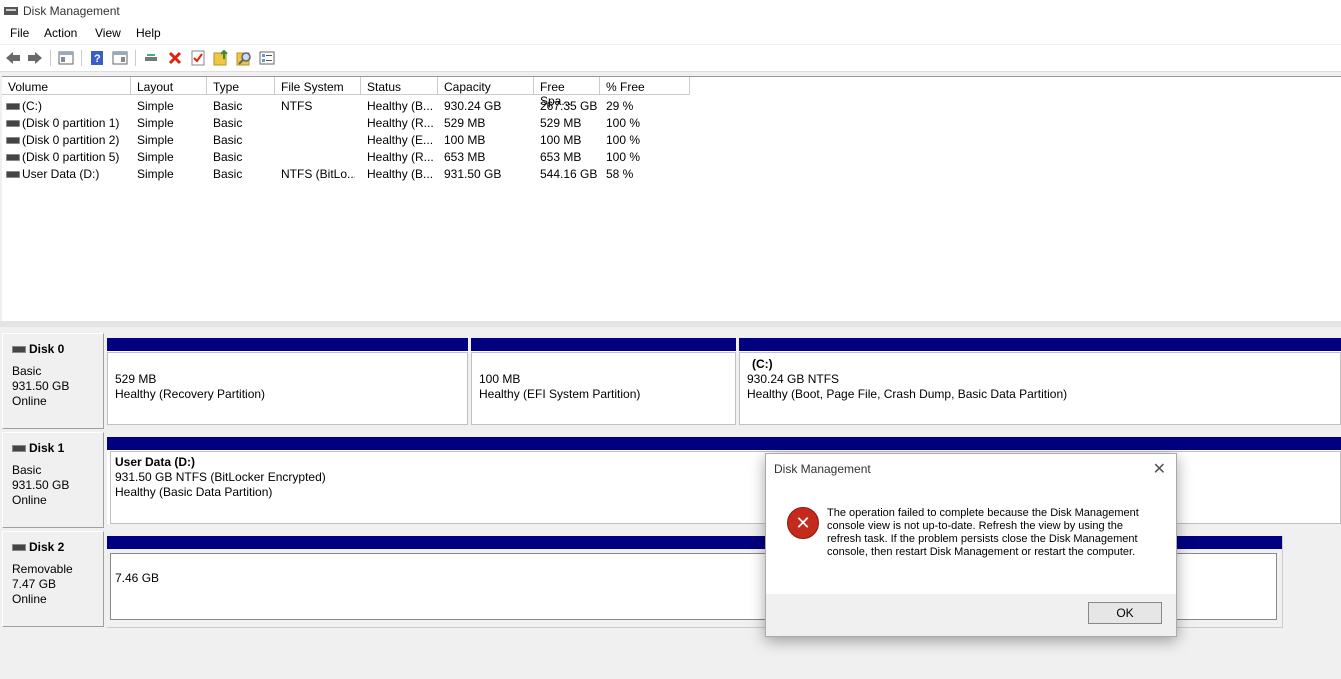 The image size is (1341, 679). What do you see at coordinates (473, 174) in the screenshot?
I see `volume-capacity: 931.50 GB` at bounding box center [473, 174].